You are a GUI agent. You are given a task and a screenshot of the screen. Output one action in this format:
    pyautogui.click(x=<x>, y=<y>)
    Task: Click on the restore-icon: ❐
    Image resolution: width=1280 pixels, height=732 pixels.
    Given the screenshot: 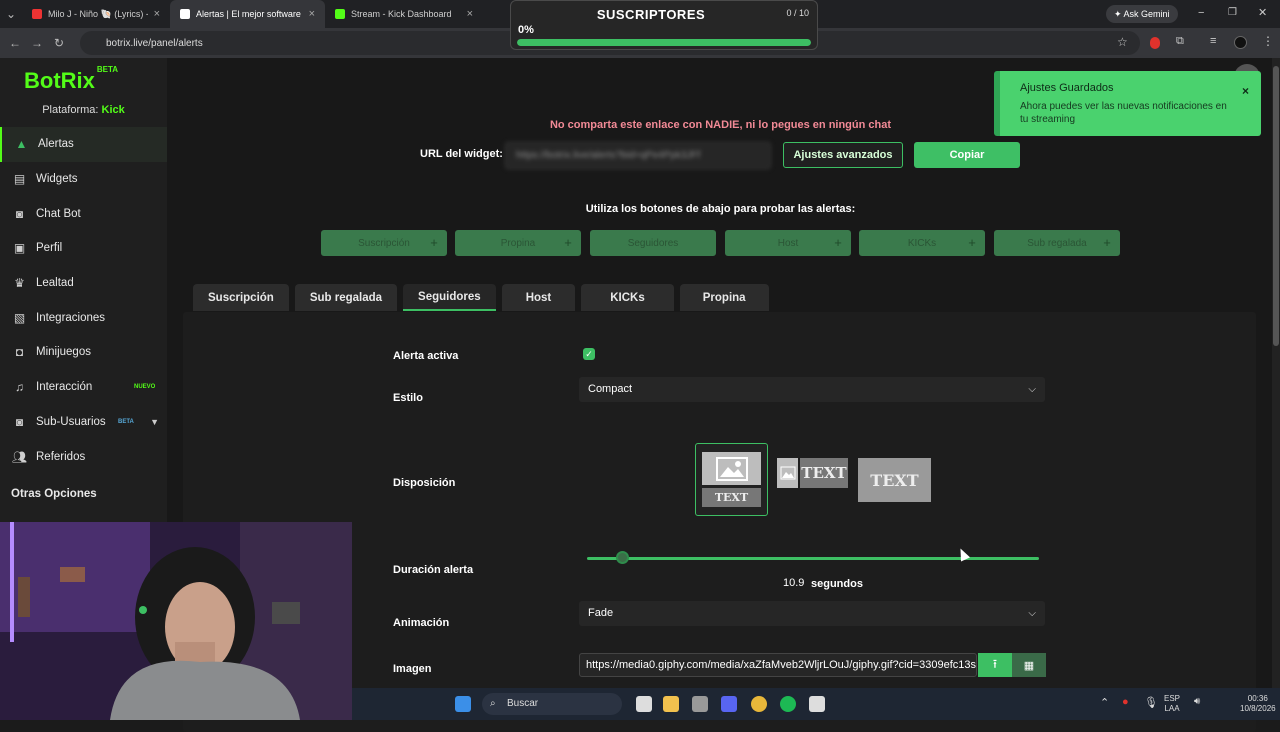 What is the action you would take?
    pyautogui.click(x=1232, y=12)
    